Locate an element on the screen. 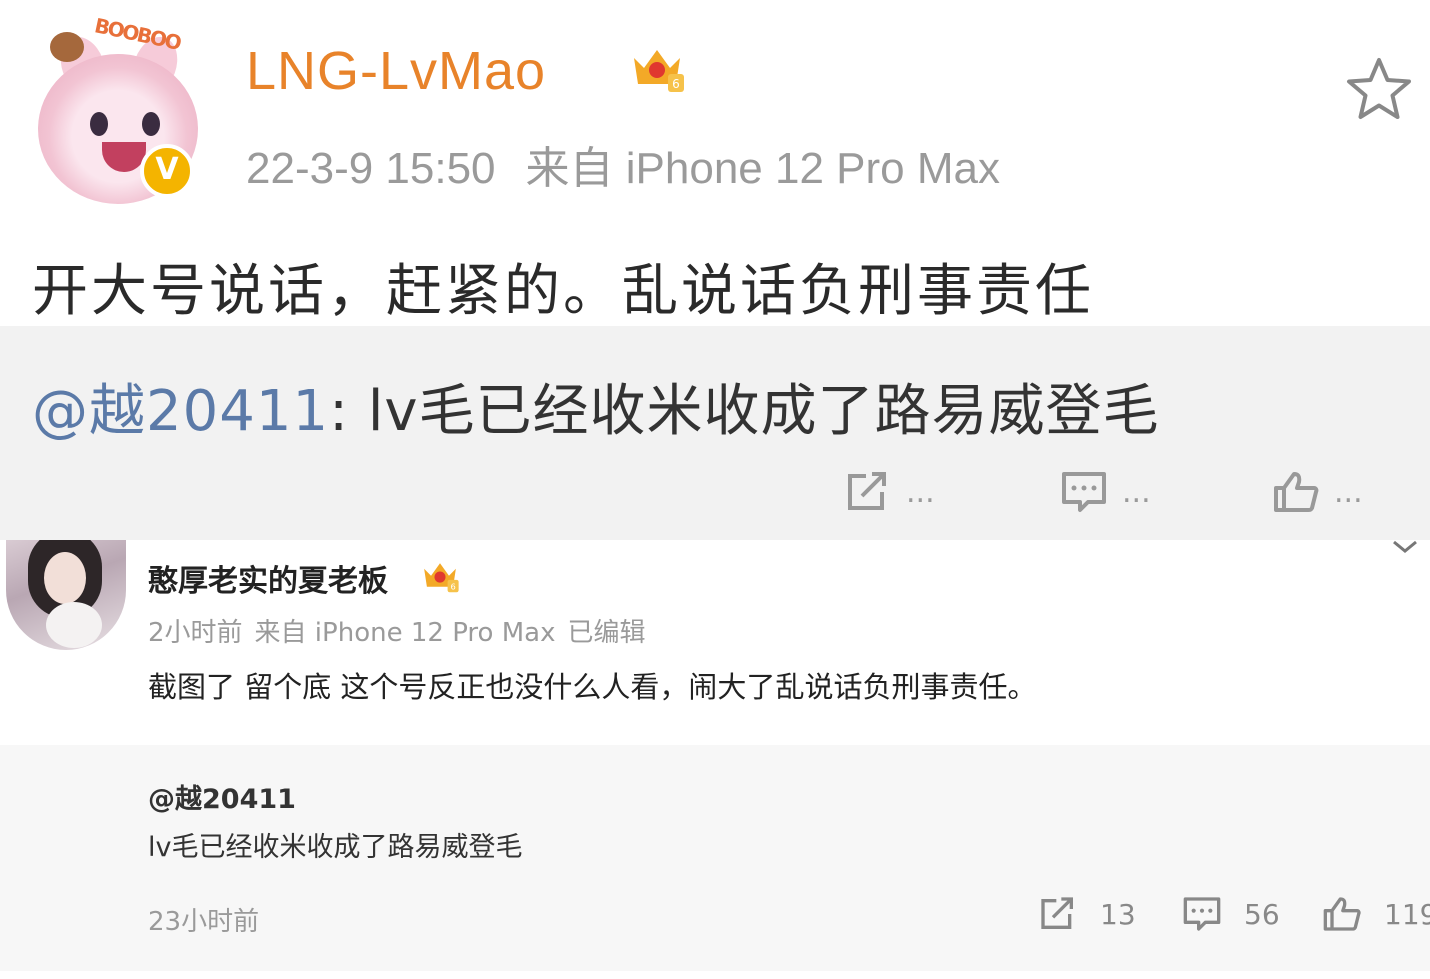 The width and height of the screenshot is (1430, 979). like-count: 119 is located at coordinates (1407, 914).